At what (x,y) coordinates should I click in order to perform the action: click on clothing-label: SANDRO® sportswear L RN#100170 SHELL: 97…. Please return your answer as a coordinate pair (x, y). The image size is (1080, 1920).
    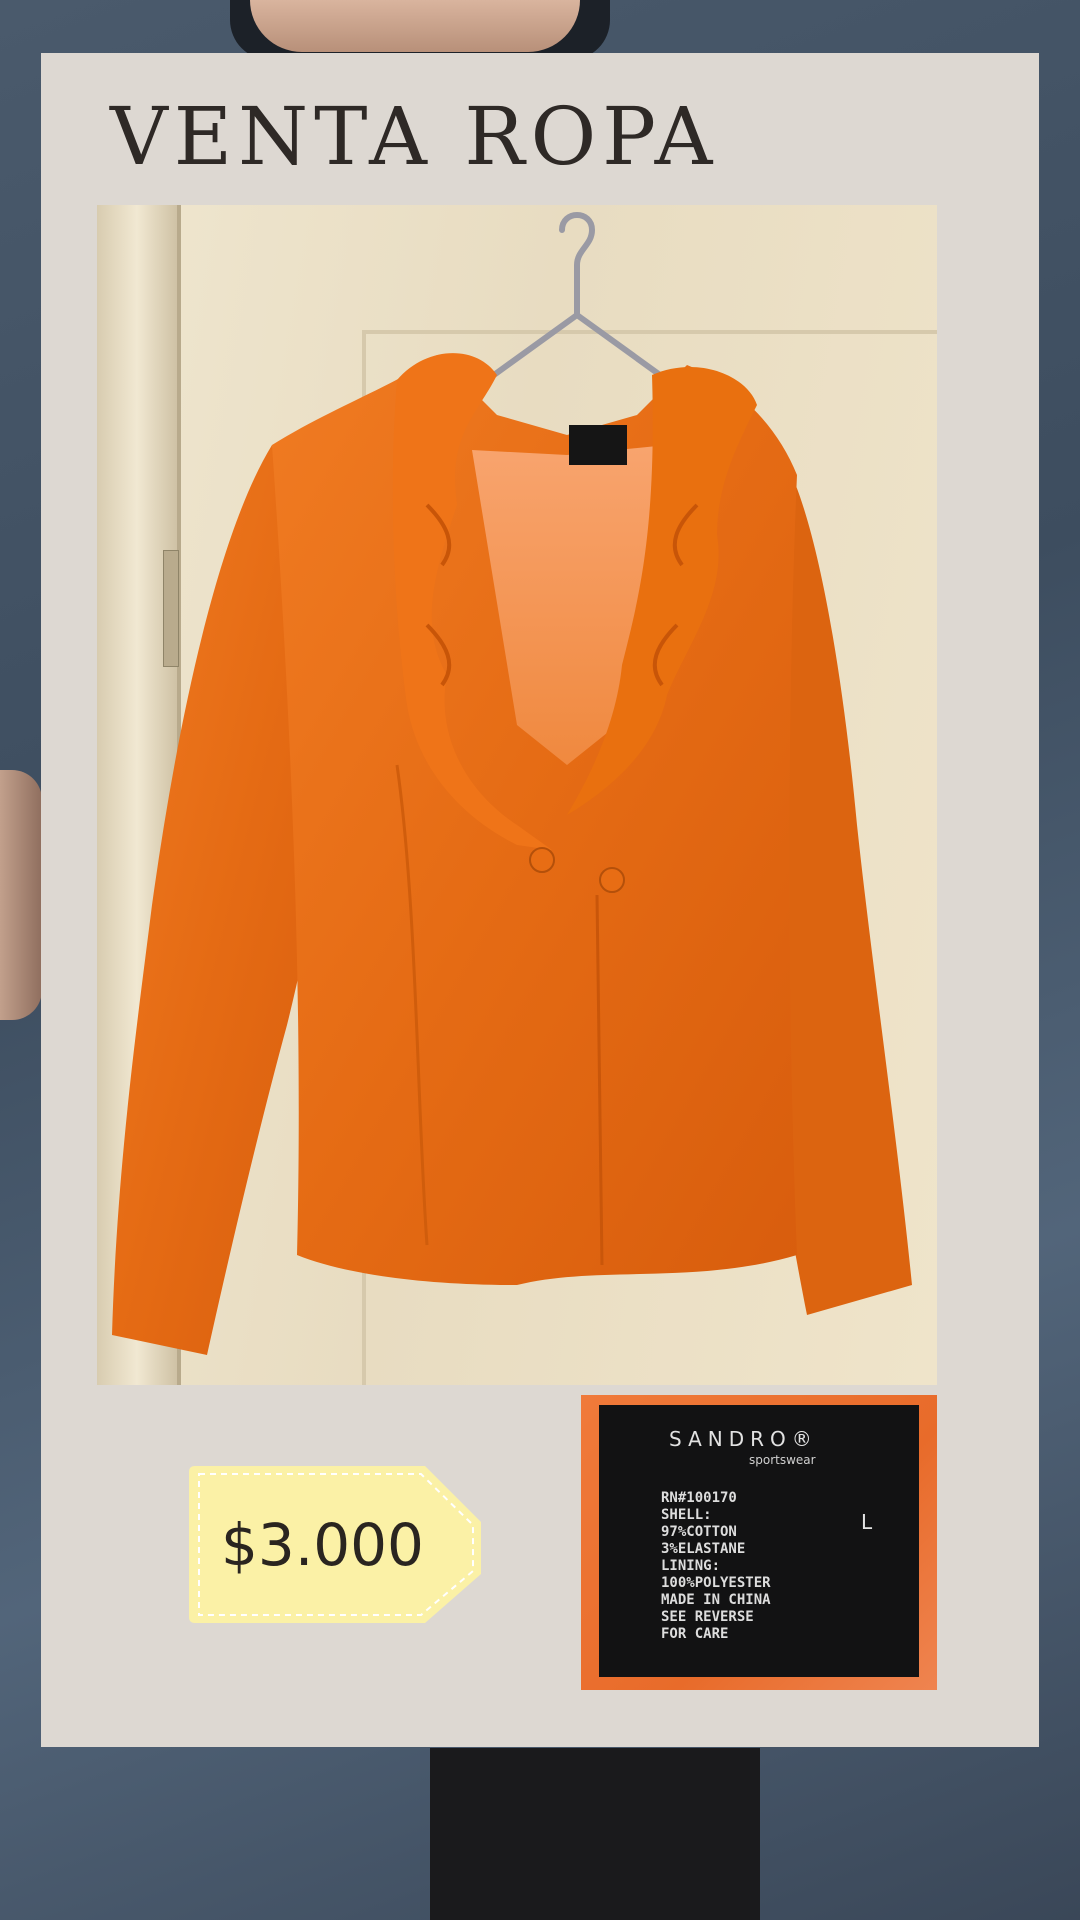
    Looking at the image, I should click on (759, 1541).